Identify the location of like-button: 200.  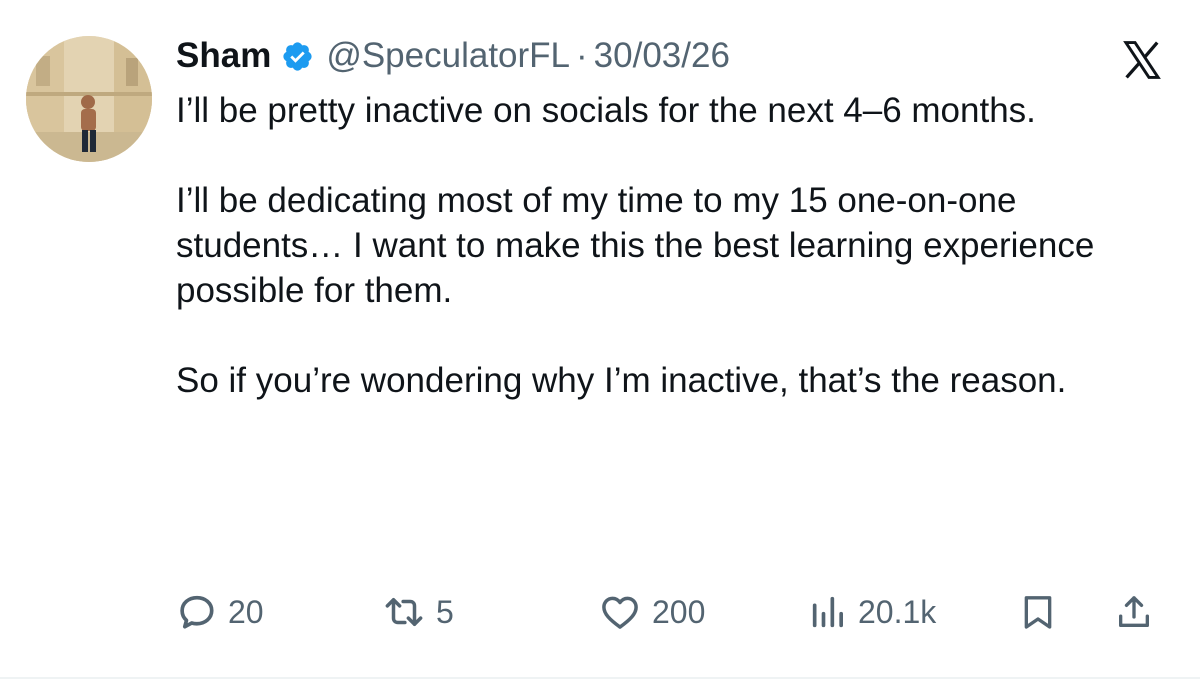
(651, 612).